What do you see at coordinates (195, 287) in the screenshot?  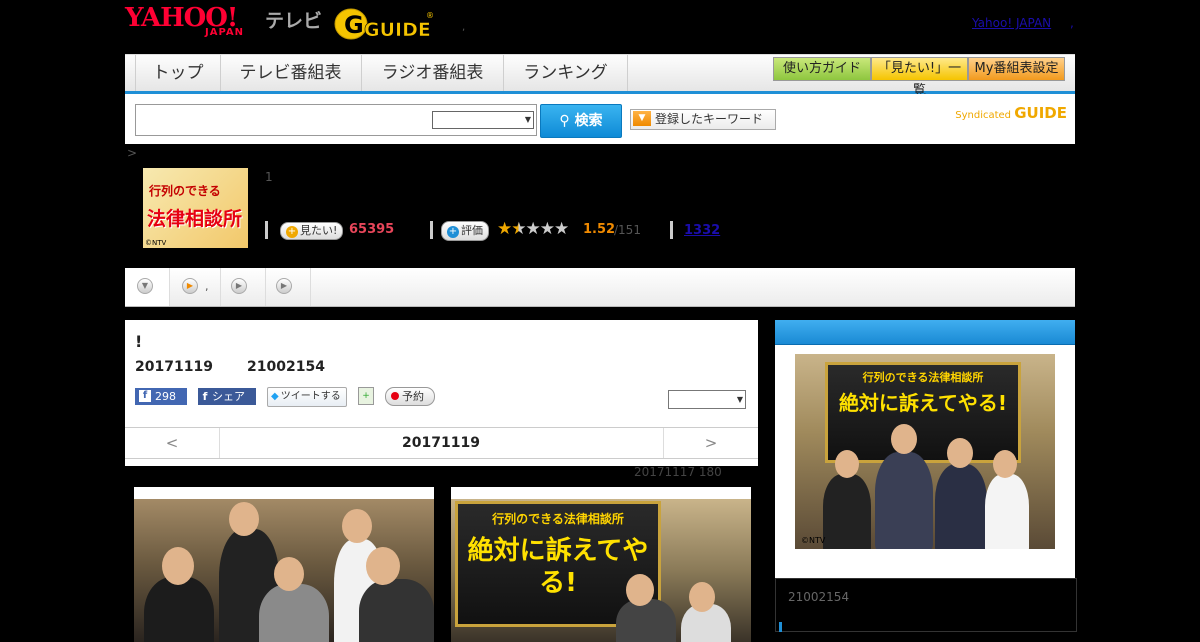 I see `subnav-tab-2: ▶ ,` at bounding box center [195, 287].